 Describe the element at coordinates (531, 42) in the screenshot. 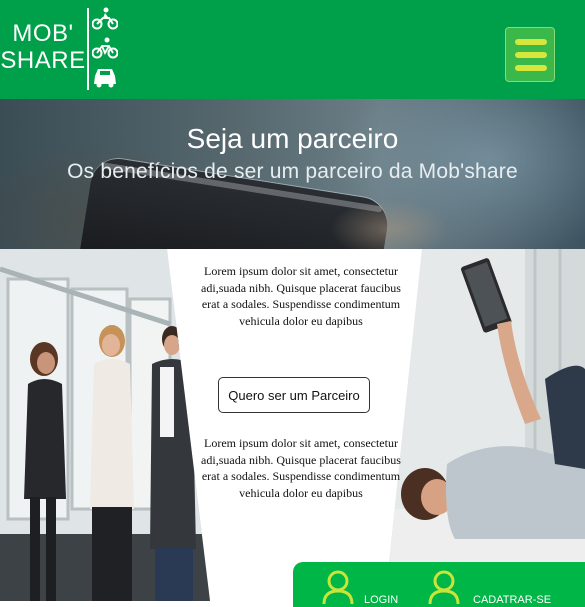

I see `hamburger-menu-icon` at that location.